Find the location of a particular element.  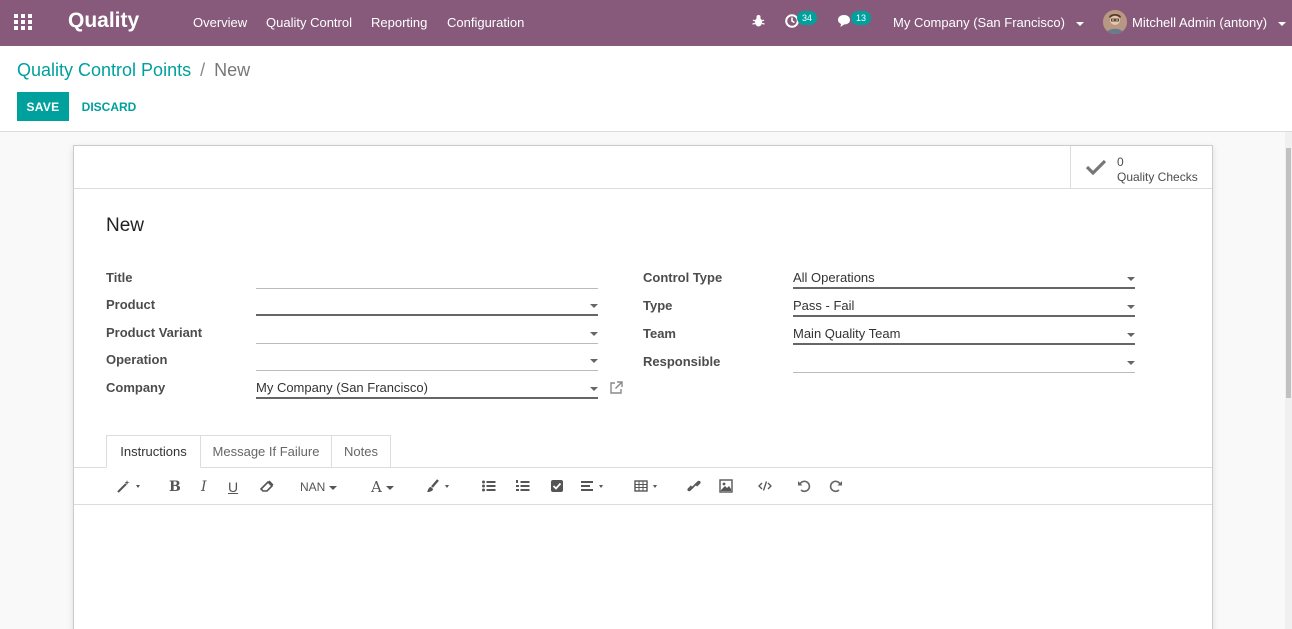

responsible-label: Responsible is located at coordinates (682, 361).